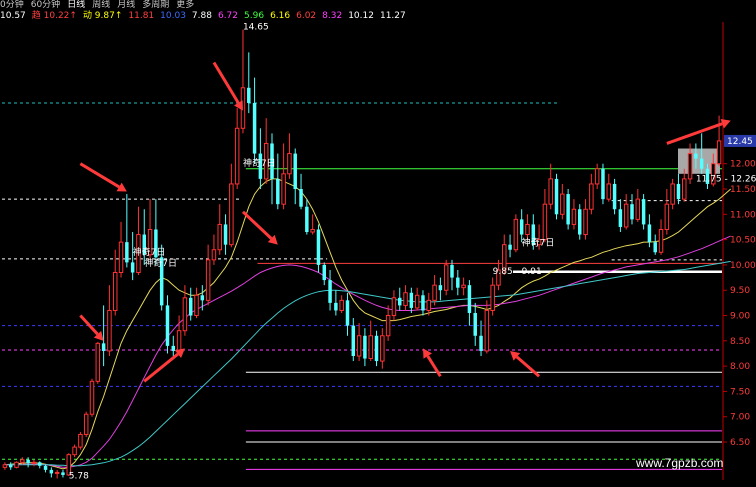 Image resolution: width=756 pixels, height=487 pixels. What do you see at coordinates (743, 165) in the screenshot?
I see `y-tick-label-0: 12.00` at bounding box center [743, 165].